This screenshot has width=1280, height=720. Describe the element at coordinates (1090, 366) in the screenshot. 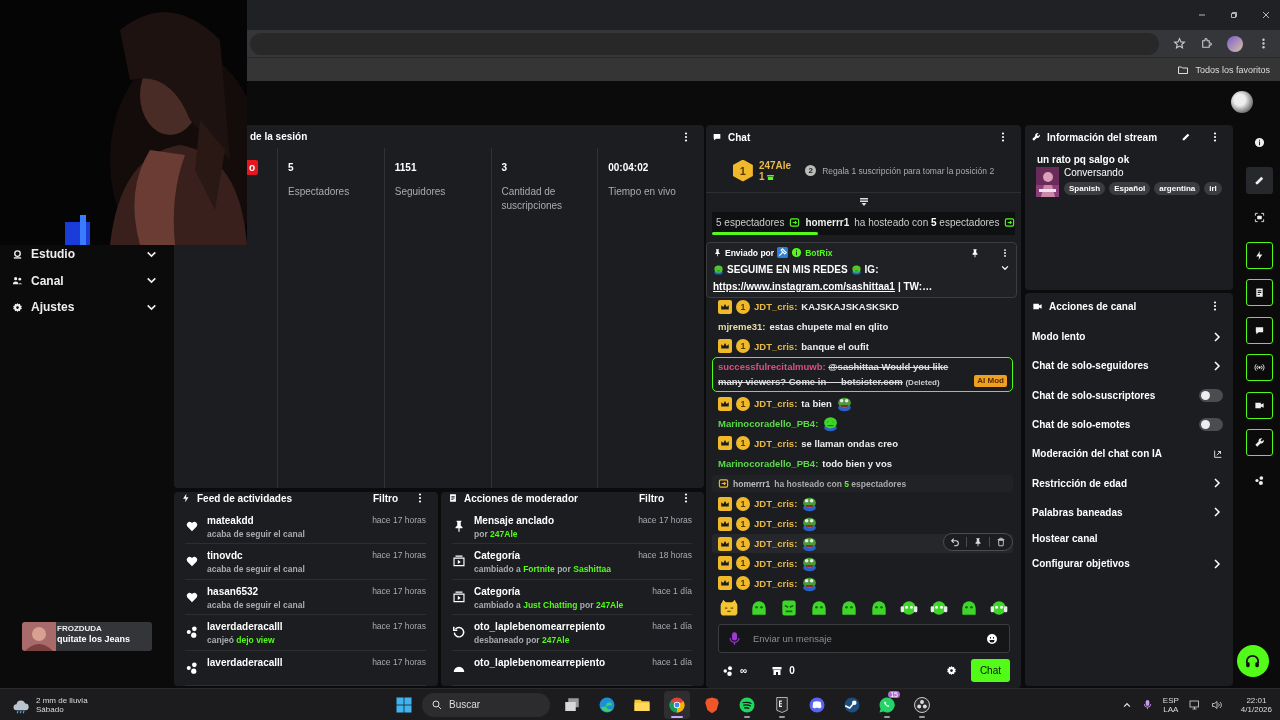

I see `channel-action: Chat de solo-seguidores` at that location.